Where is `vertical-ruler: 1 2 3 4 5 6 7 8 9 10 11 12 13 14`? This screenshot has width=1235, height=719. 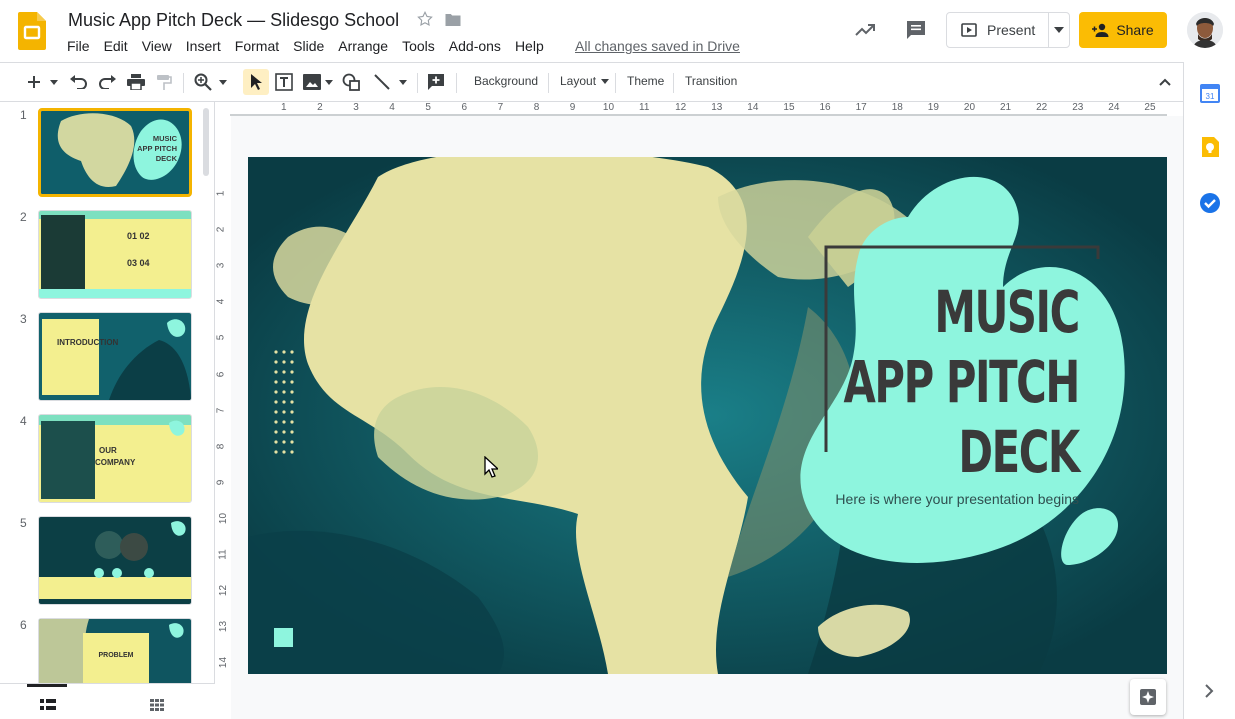 vertical-ruler: 1 2 3 4 5 6 7 8 9 10 11 12 13 14 is located at coordinates (223, 411).